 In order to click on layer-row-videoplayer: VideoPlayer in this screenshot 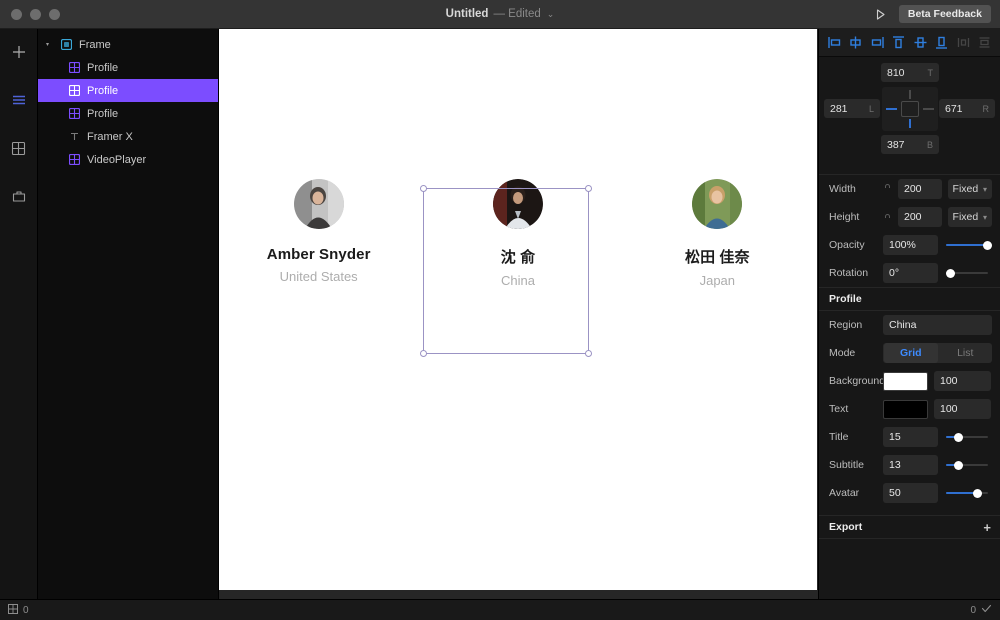, I will do `click(128, 159)`.